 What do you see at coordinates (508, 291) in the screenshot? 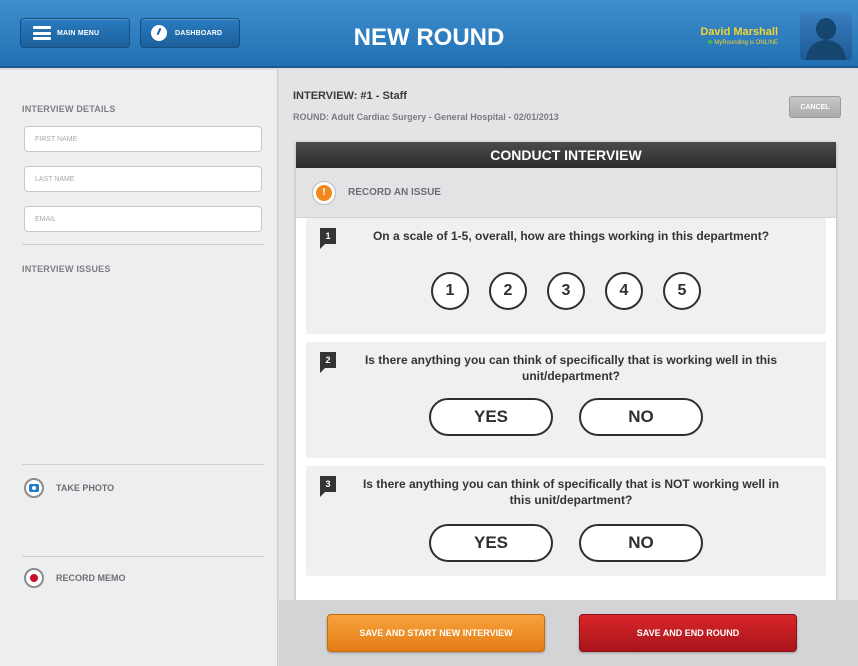
I see `rating-option-2: 2` at bounding box center [508, 291].